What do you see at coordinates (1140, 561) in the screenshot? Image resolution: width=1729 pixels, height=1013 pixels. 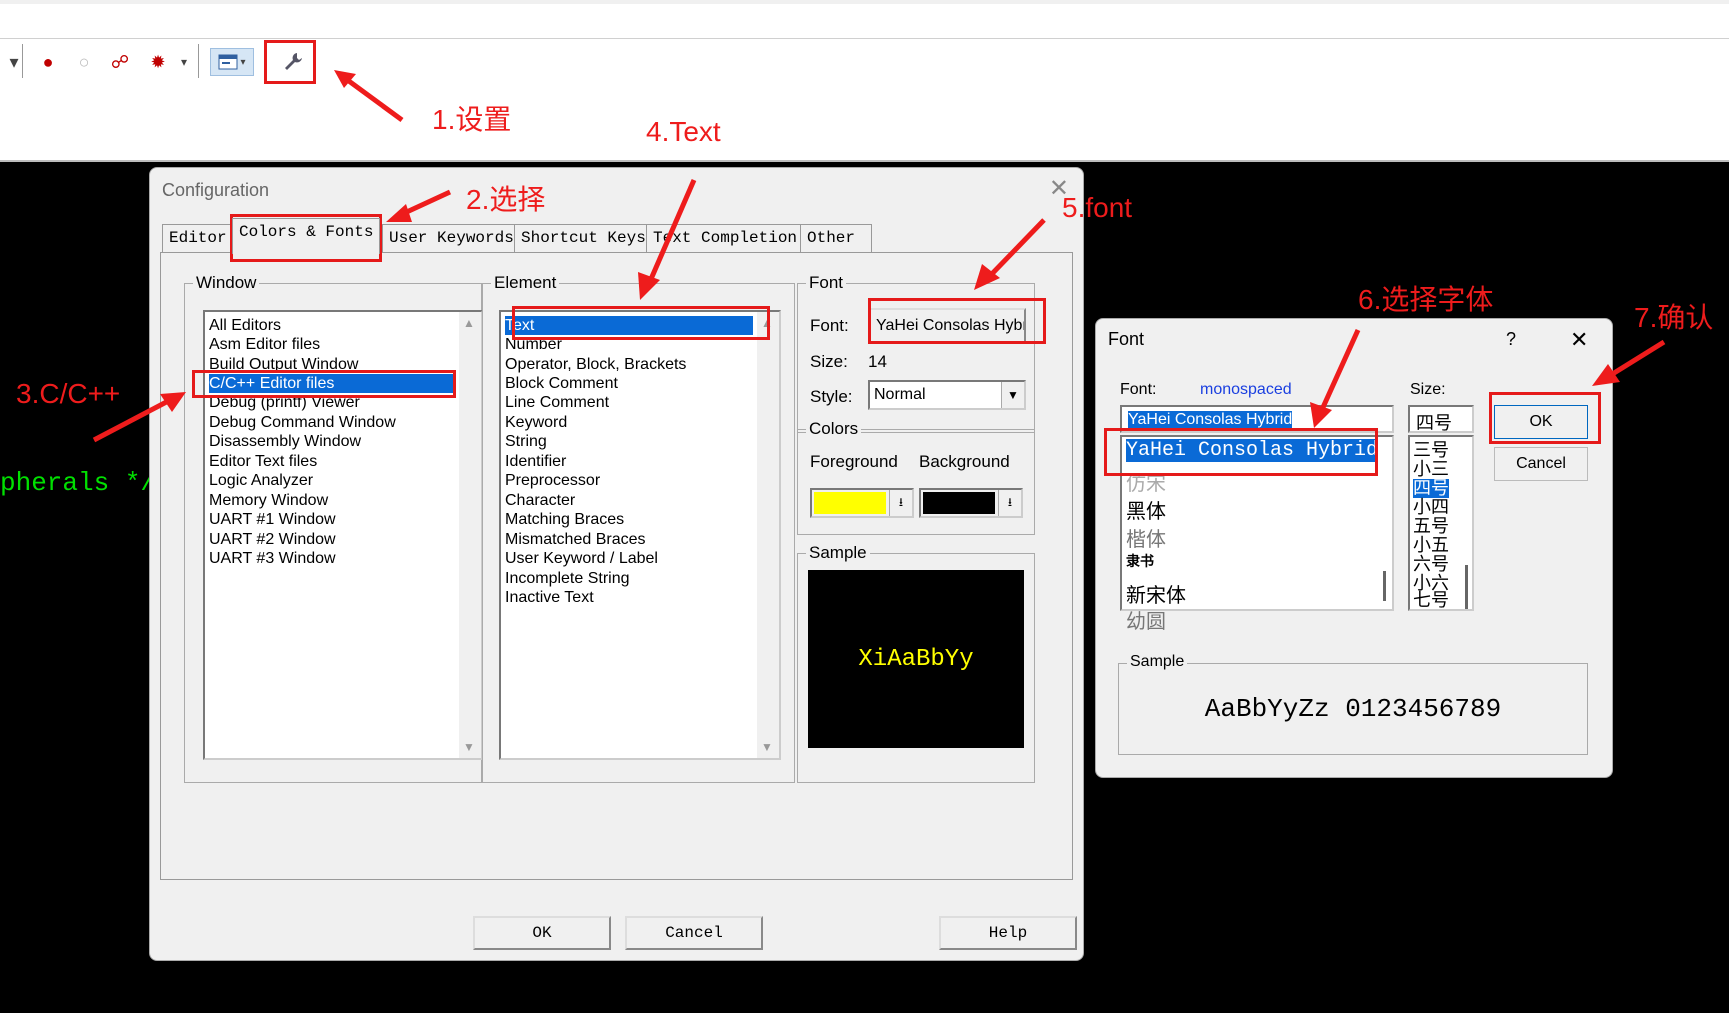 I see `list-item: 隶书` at bounding box center [1140, 561].